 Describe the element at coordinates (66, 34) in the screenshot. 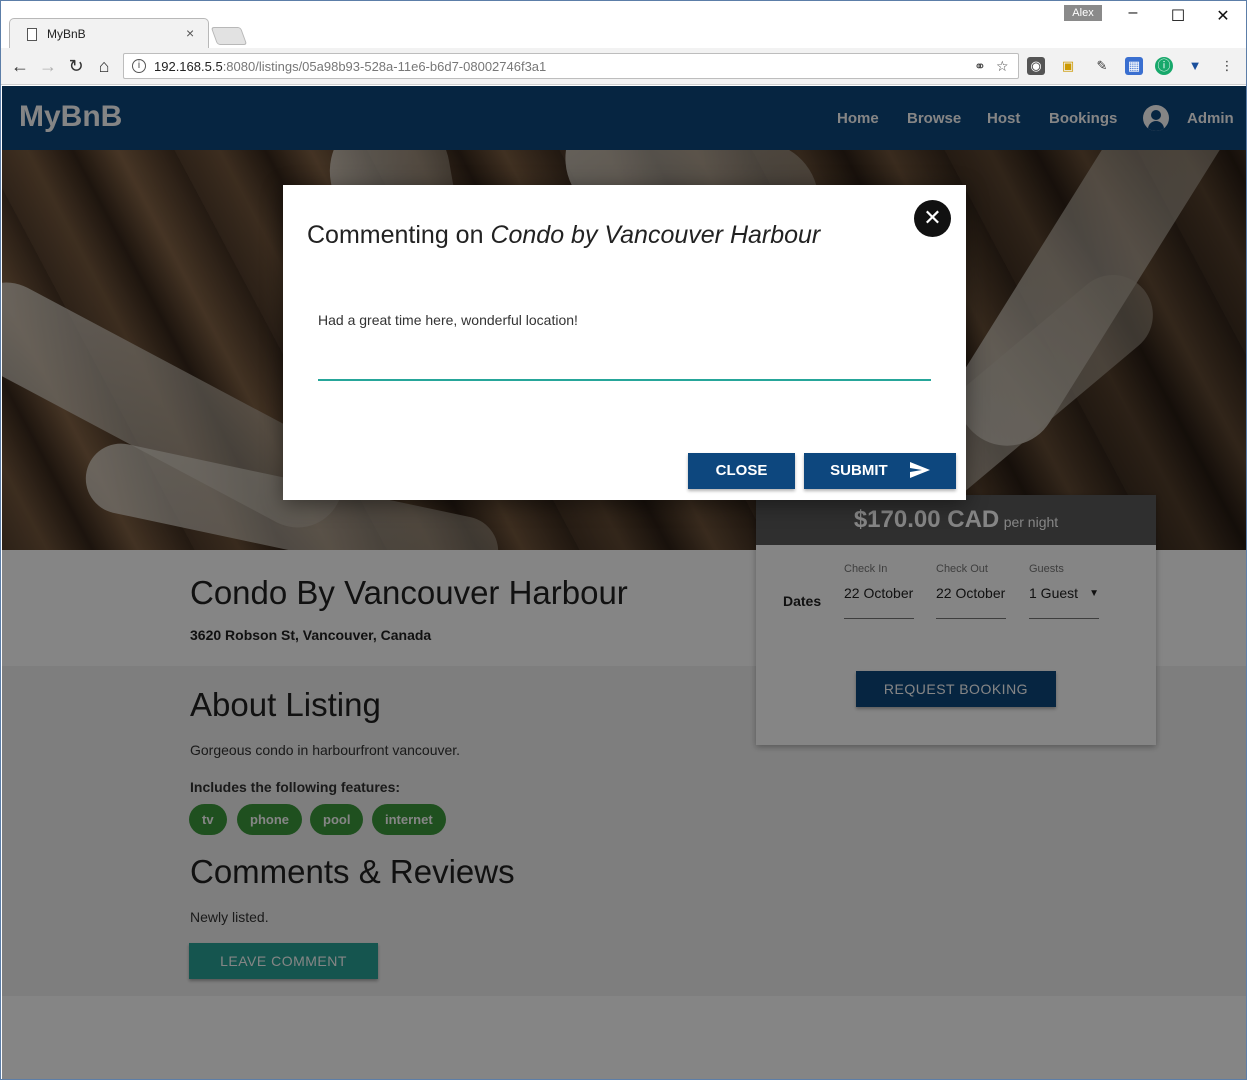

I see `tab-title: MyBnB` at that location.